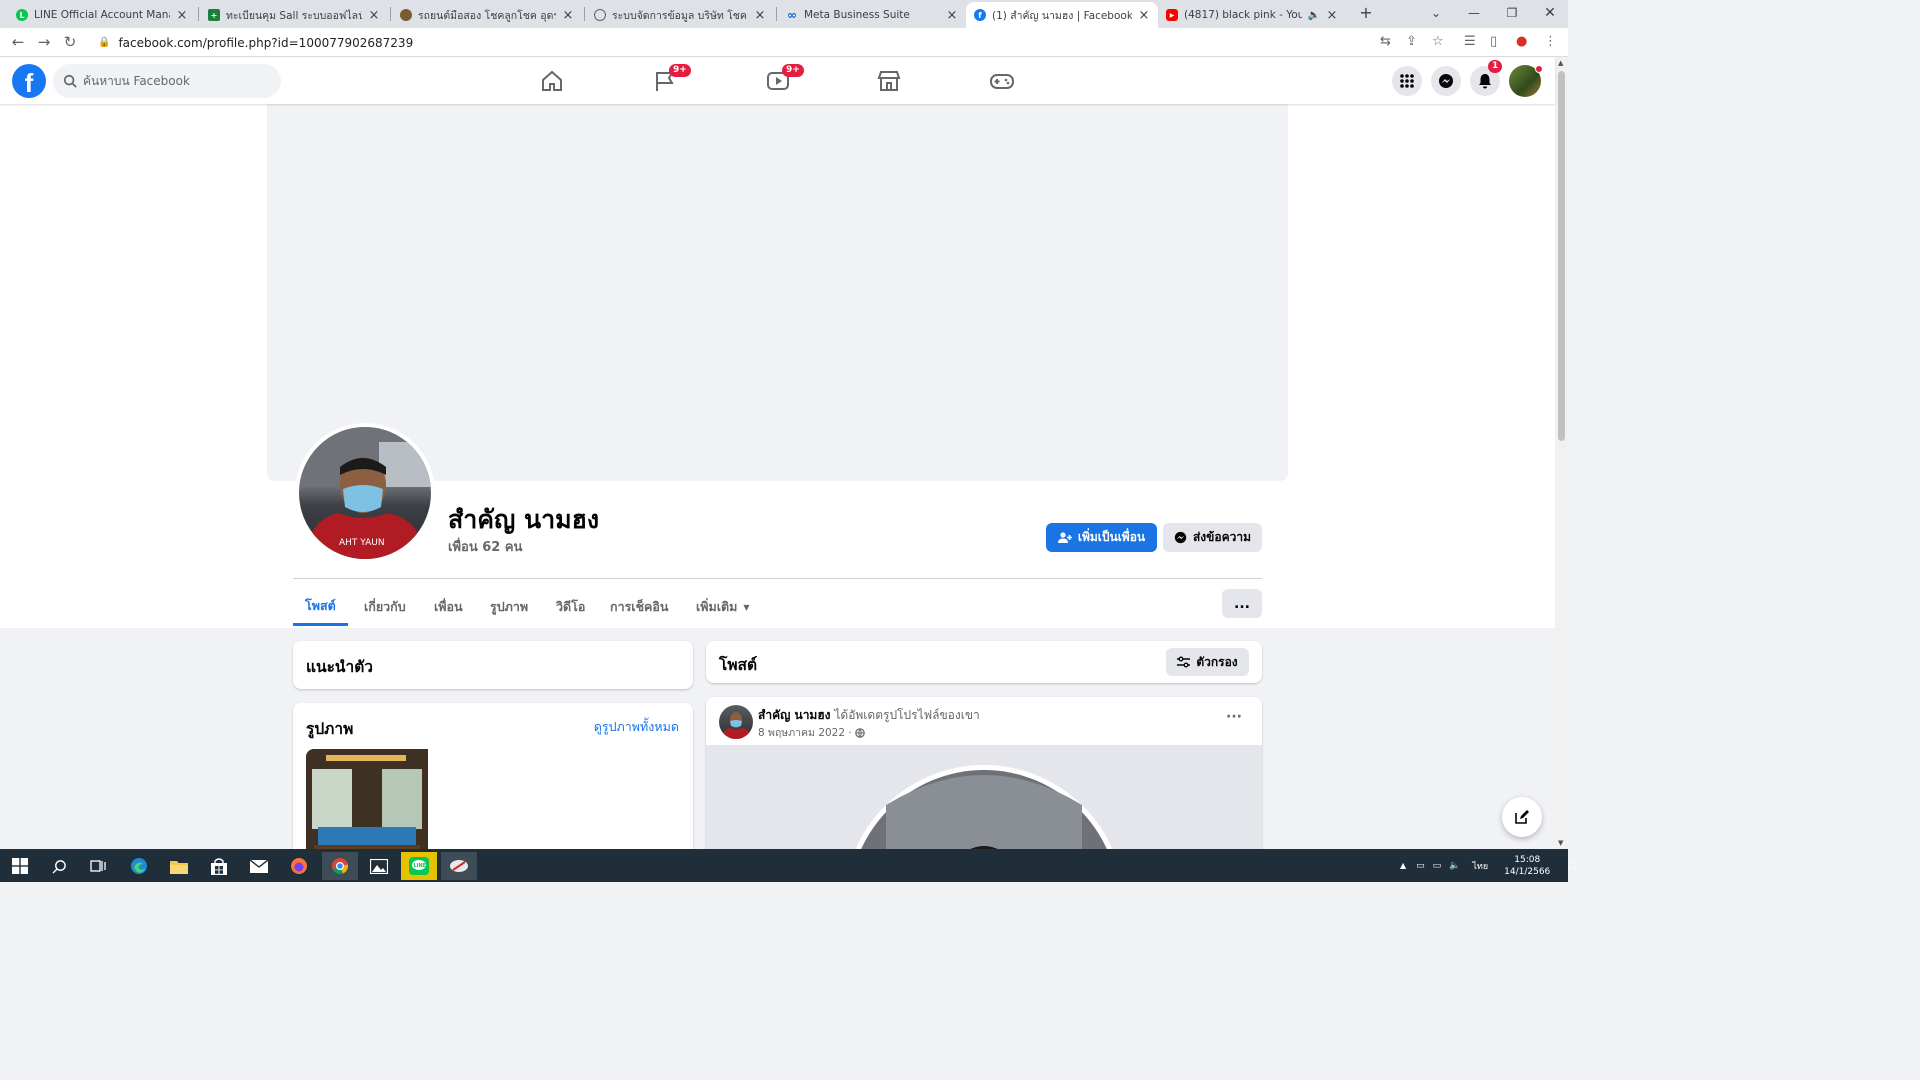  What do you see at coordinates (459, 866) in the screenshot?
I see `snipping-tool-icon` at bounding box center [459, 866].